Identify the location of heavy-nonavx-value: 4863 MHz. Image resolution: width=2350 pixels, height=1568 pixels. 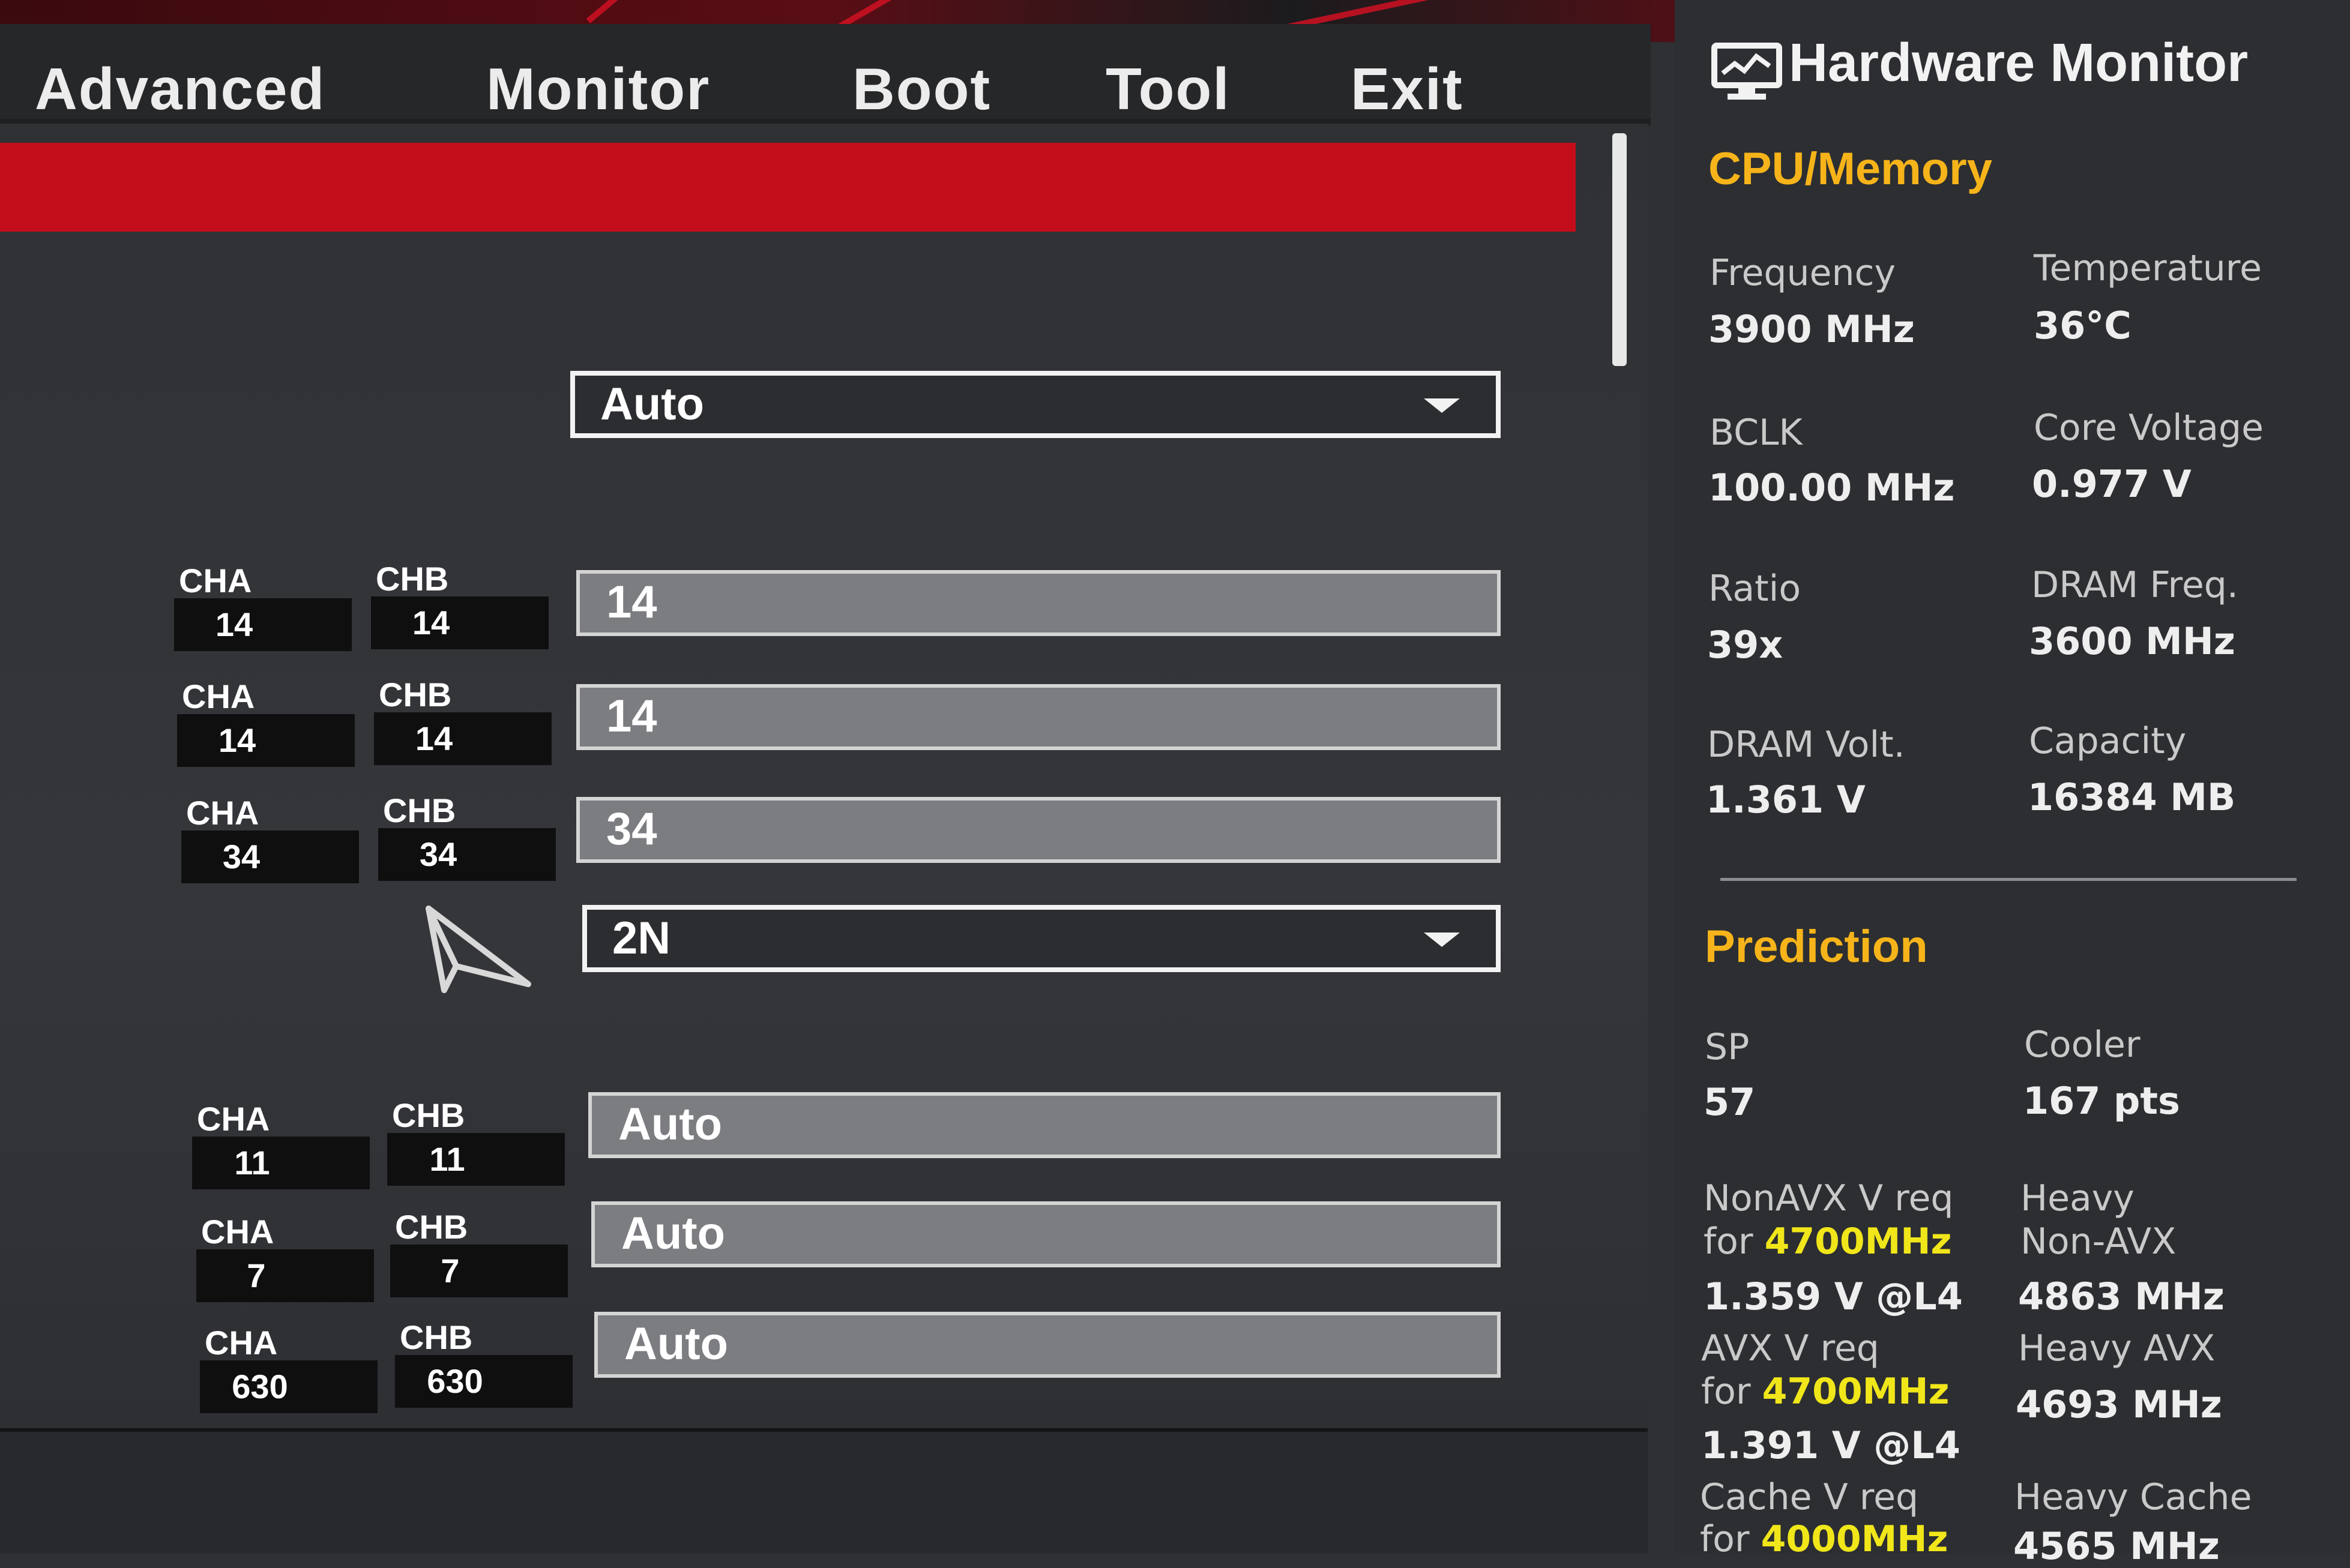
(2121, 1296).